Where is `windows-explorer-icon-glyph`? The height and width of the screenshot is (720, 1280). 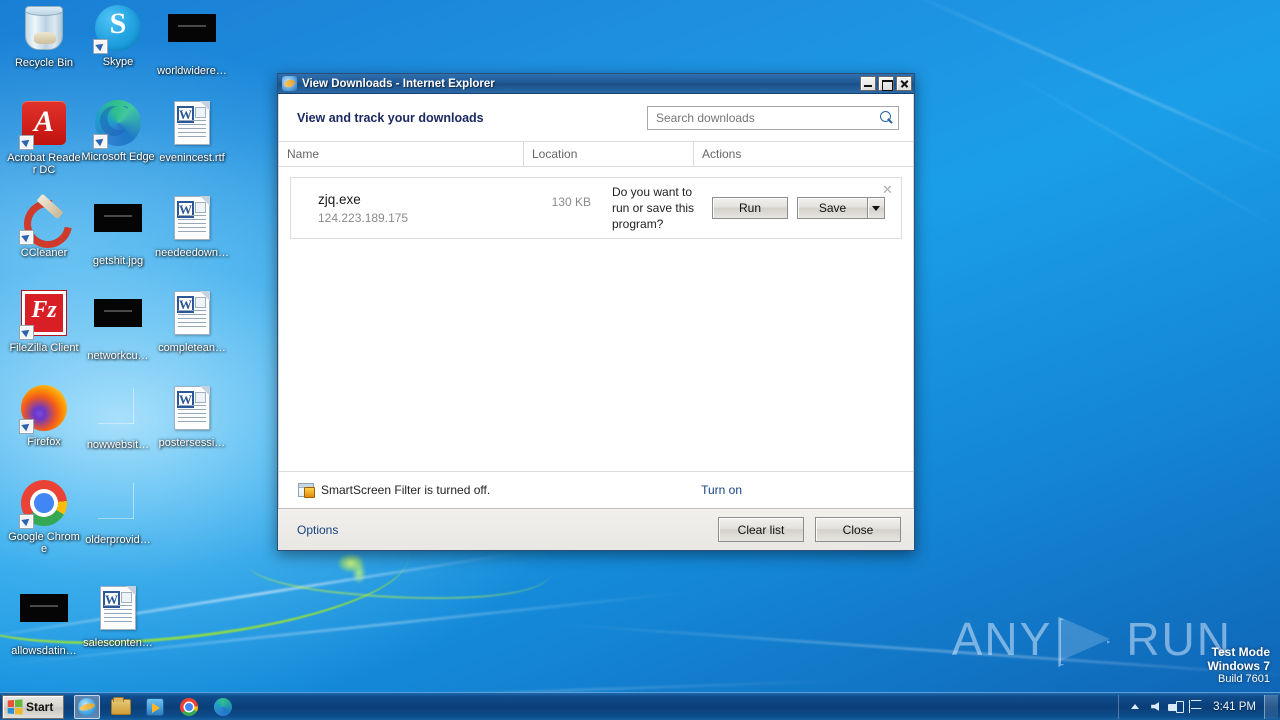 windows-explorer-icon-glyph is located at coordinates (121, 705).